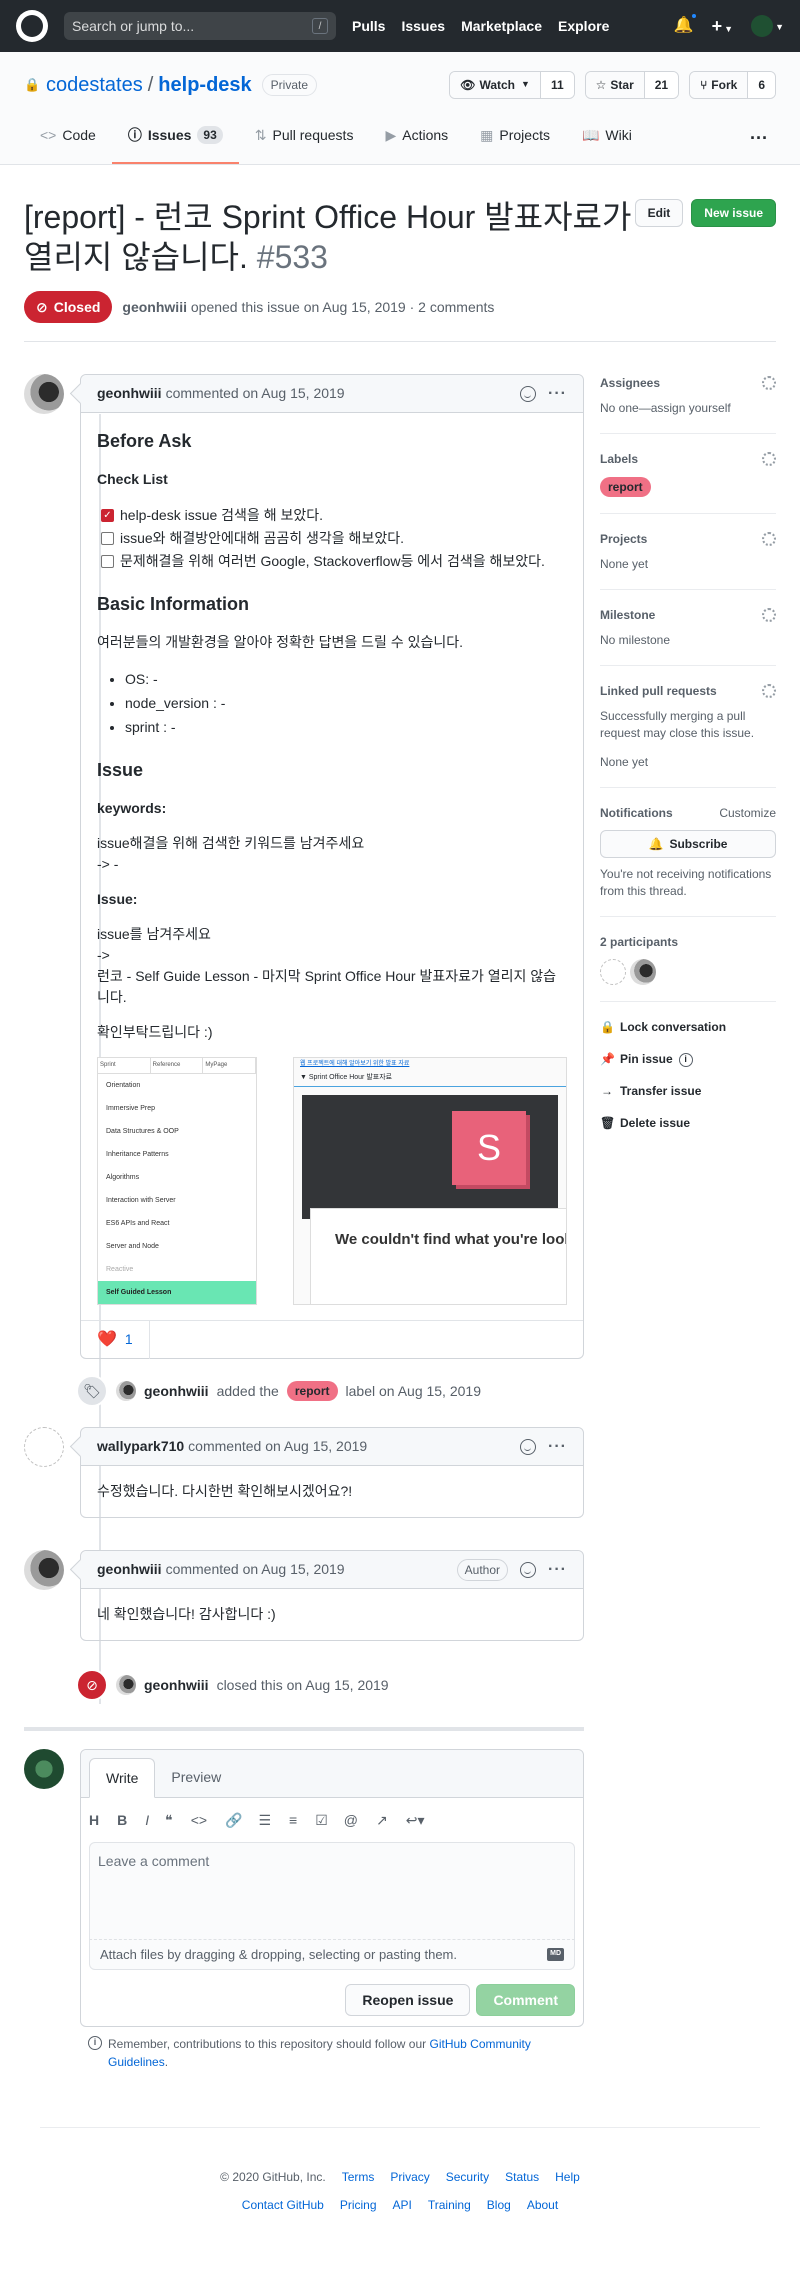  I want to click on tab-preview: Preview, so click(196, 1777).